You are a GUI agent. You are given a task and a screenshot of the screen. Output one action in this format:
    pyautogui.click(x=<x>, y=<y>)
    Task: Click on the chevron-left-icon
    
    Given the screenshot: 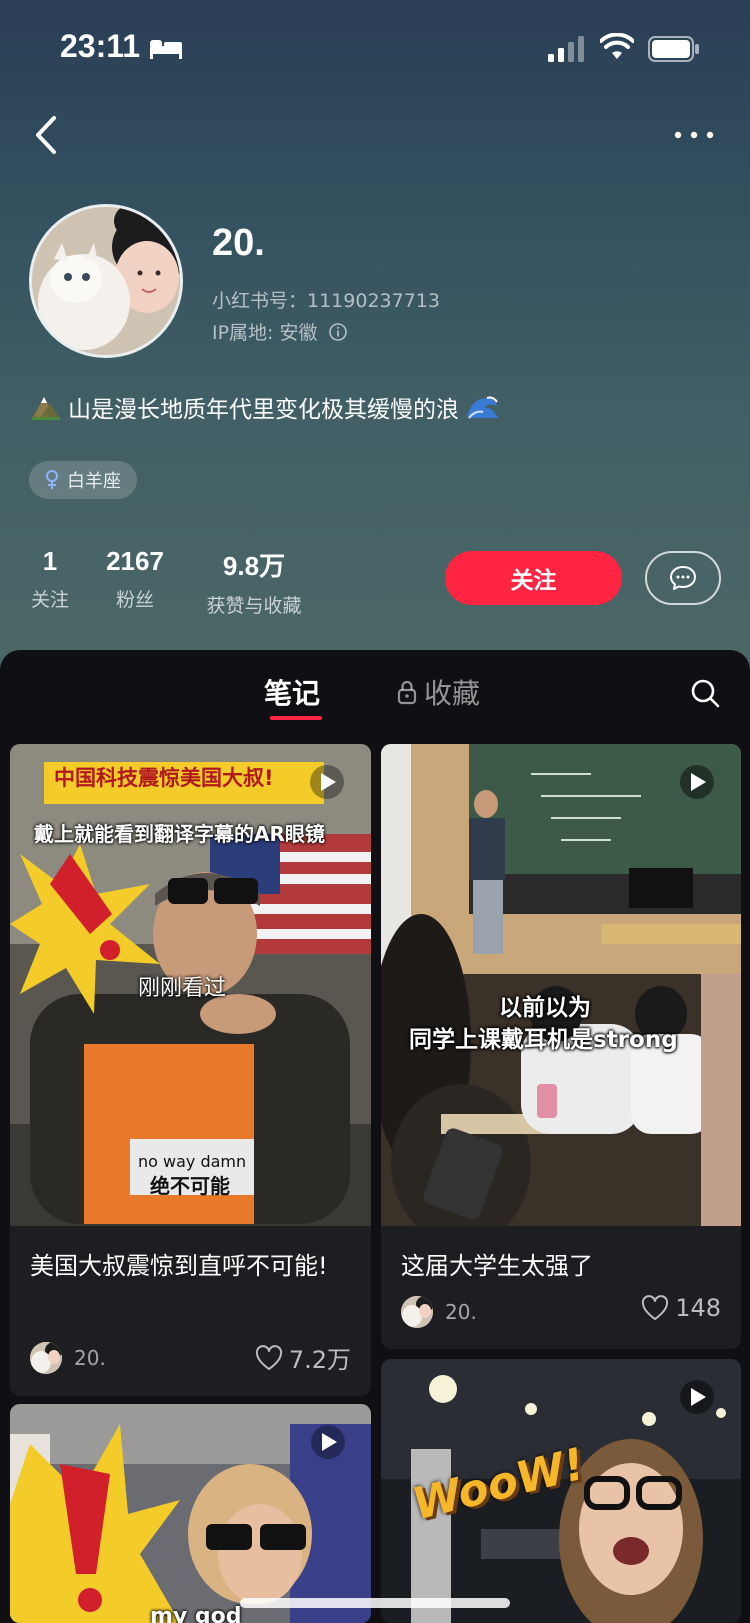 What is the action you would take?
    pyautogui.click(x=47, y=135)
    